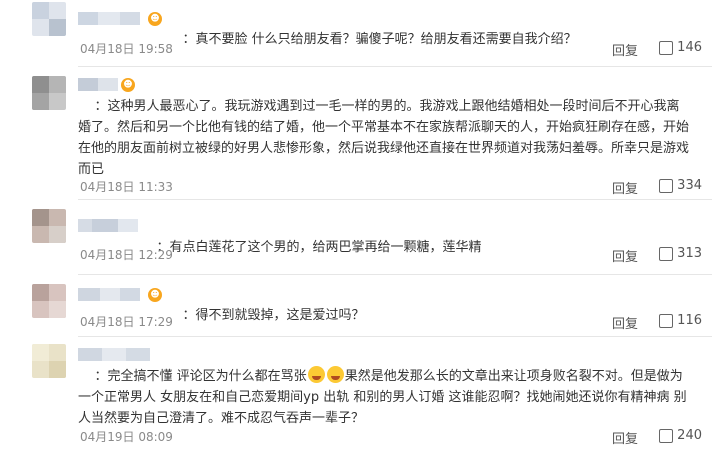 The height and width of the screenshot is (450, 728). What do you see at coordinates (689, 253) in the screenshot?
I see `like-count: 313` at bounding box center [689, 253].